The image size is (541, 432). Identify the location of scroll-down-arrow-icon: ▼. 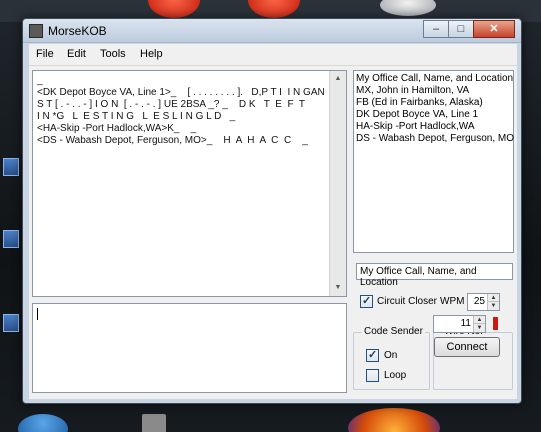
(338, 288).